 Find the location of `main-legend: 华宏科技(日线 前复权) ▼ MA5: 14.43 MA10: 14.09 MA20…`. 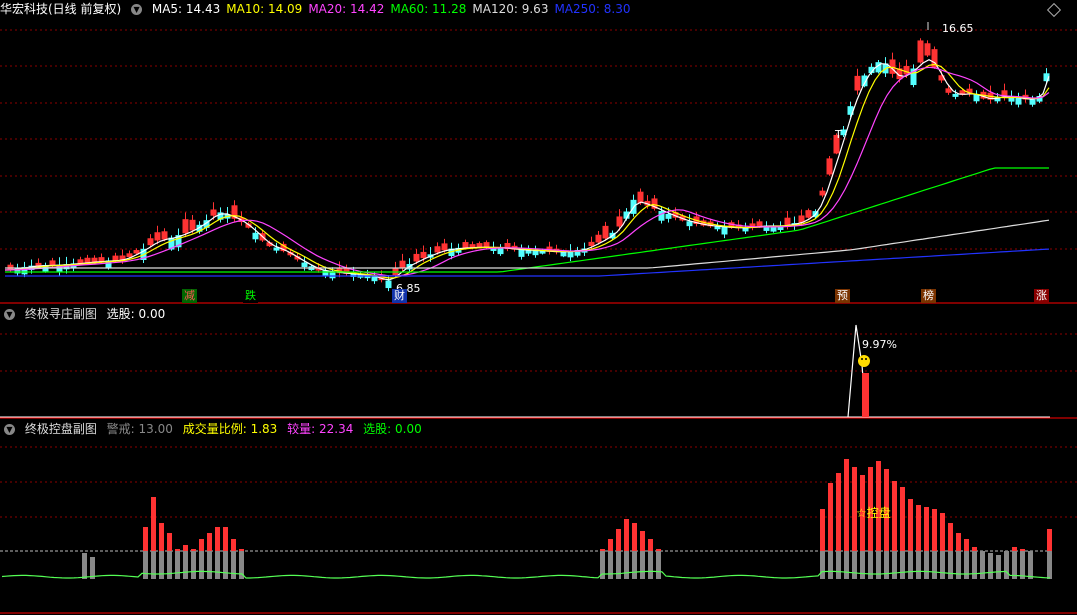

main-legend: 华宏科技(日线 前复权) ▼ MA5: 14.43 MA10: 14.09 MA20… is located at coordinates (321, 9).